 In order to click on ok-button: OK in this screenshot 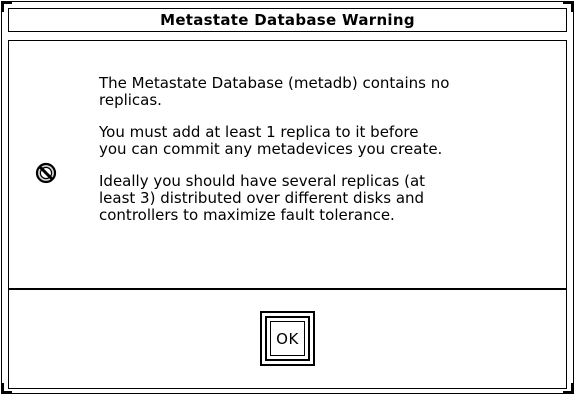, I will do `click(287, 338)`.